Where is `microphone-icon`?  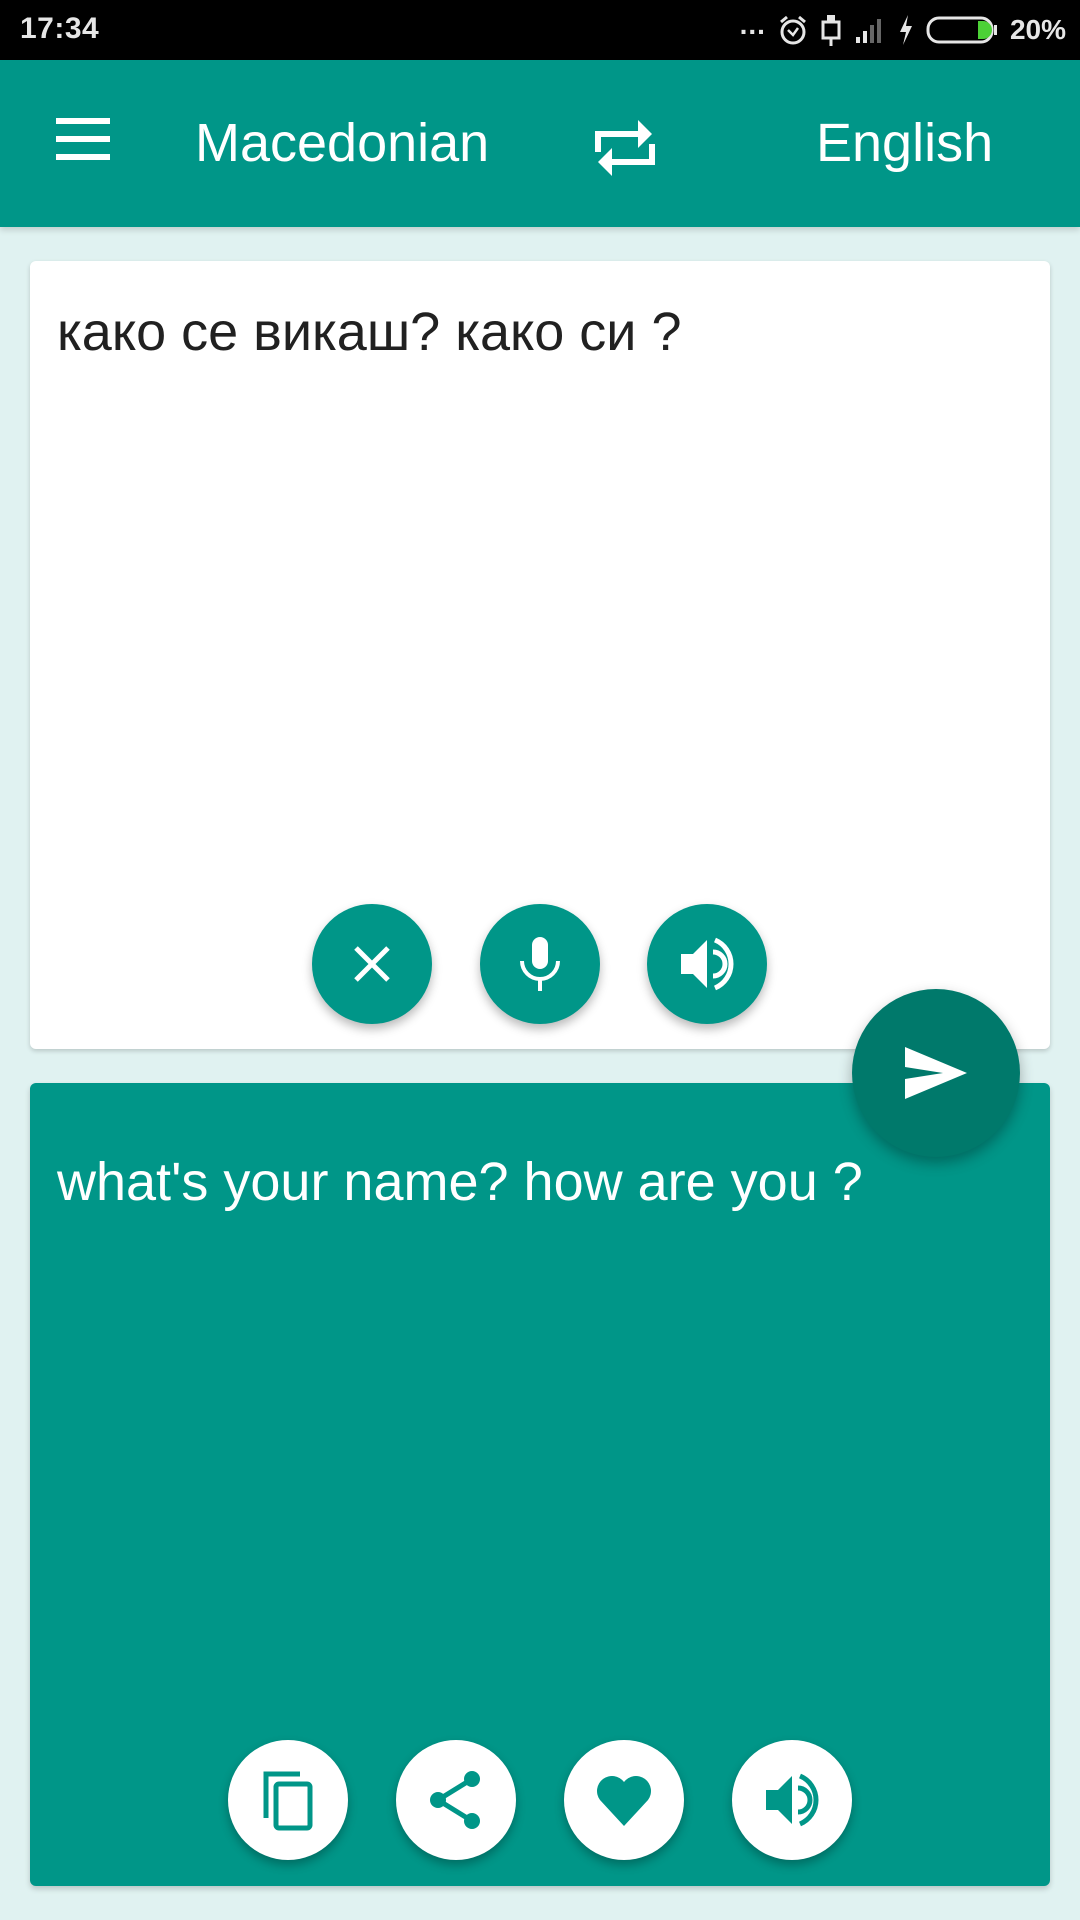
microphone-icon is located at coordinates (540, 964).